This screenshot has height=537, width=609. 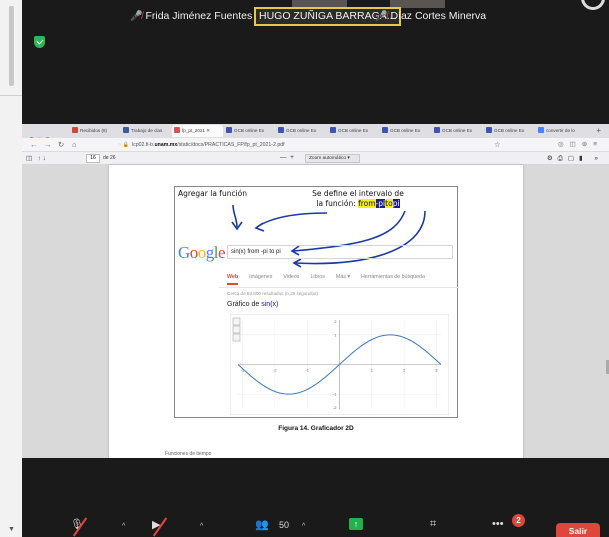 I want to click on pdf-tools-icons: ⚙⎙▢▮ », so click(x=575, y=158).